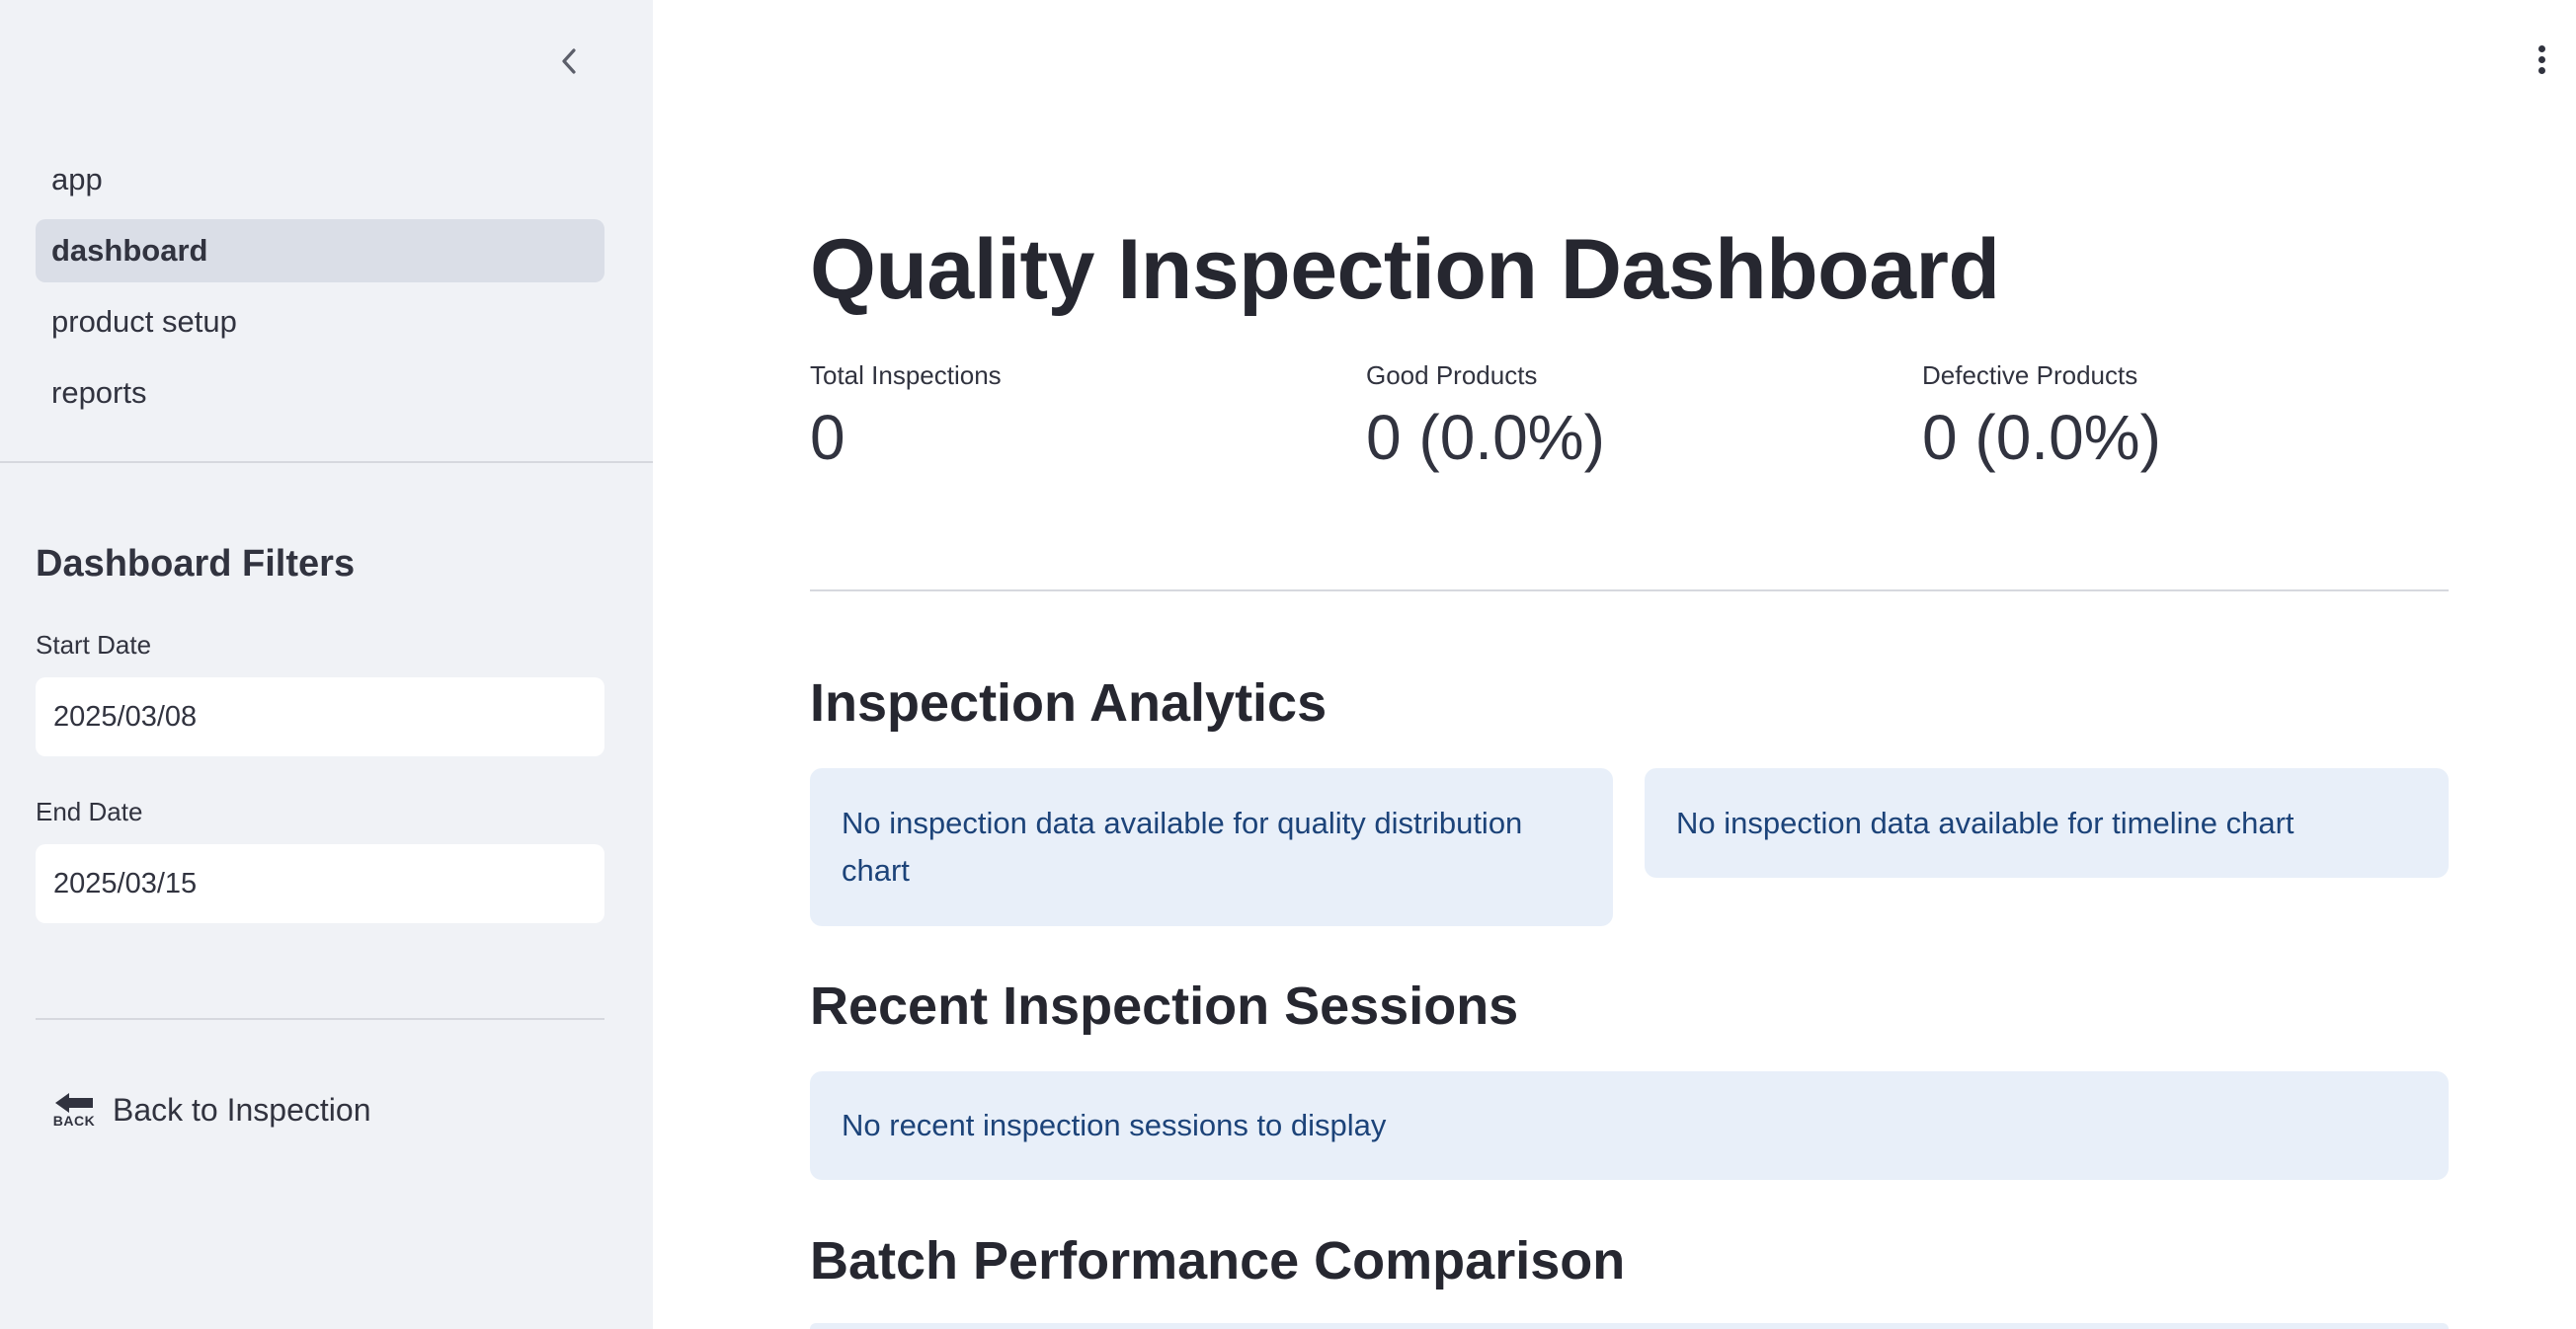 This screenshot has height=1329, width=2576. Describe the element at coordinates (1114, 1125) in the screenshot. I see `recent-sessions-message: No recent inspection sessions to display` at that location.